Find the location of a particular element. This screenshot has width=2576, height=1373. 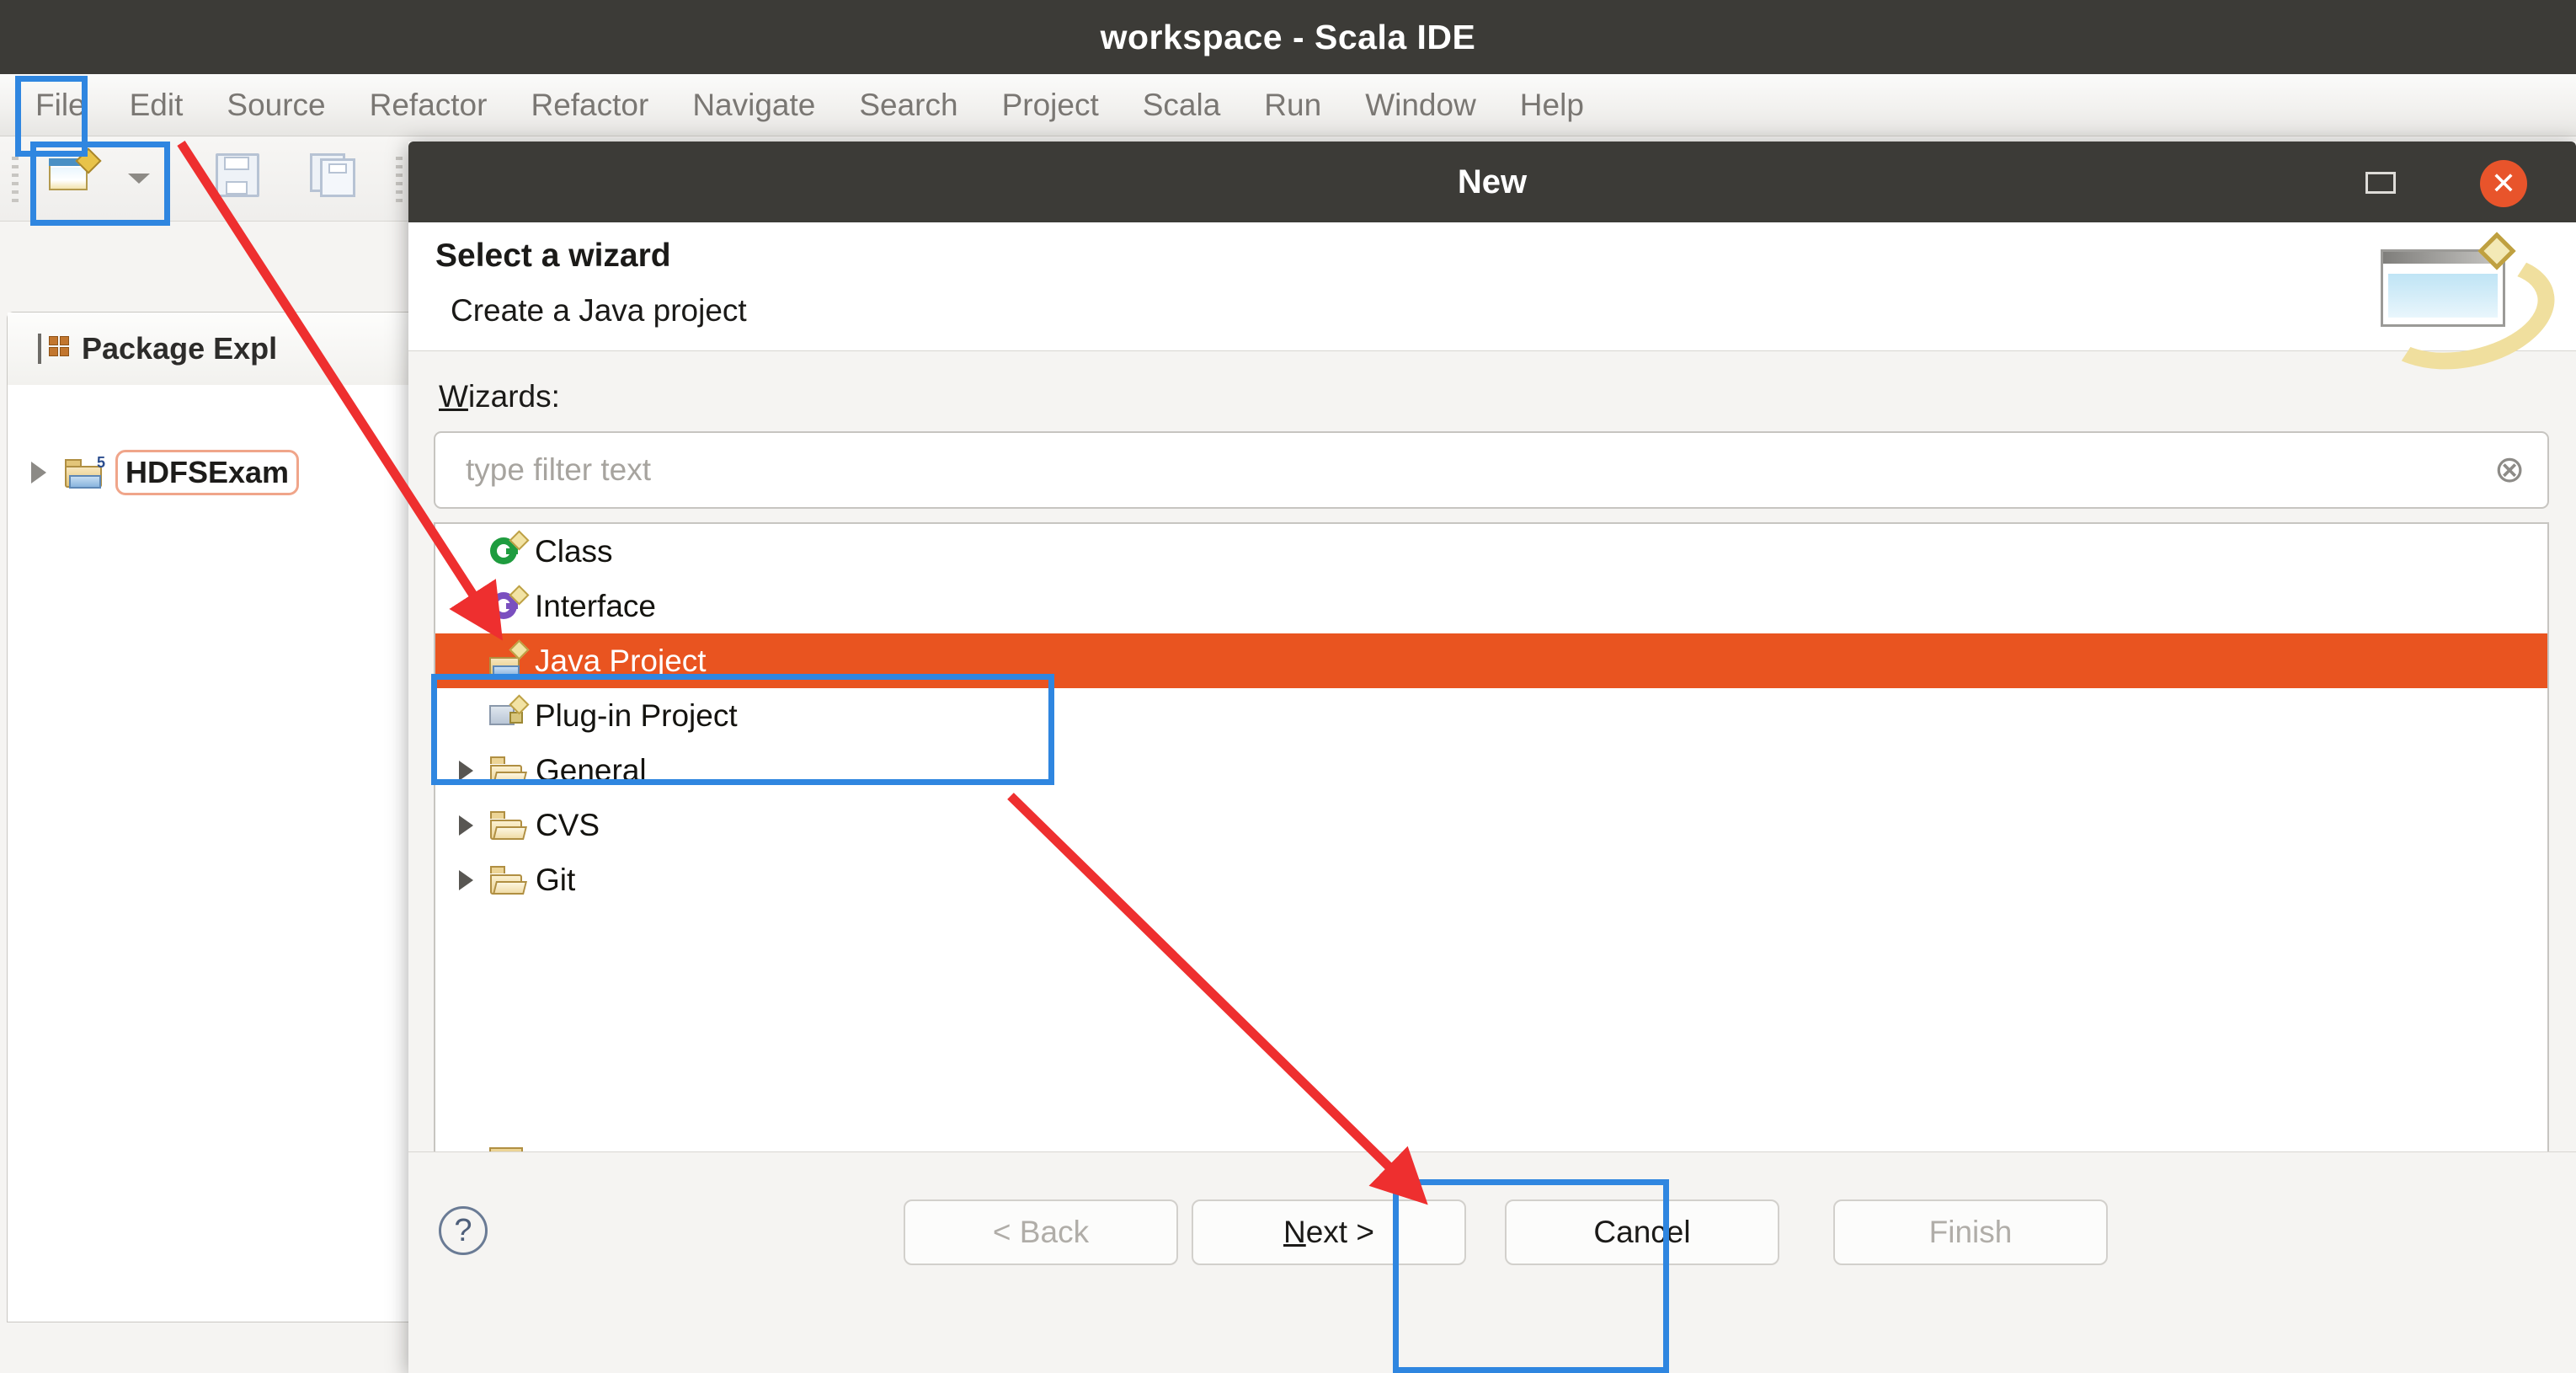

tree-item-label: General is located at coordinates (591, 770).